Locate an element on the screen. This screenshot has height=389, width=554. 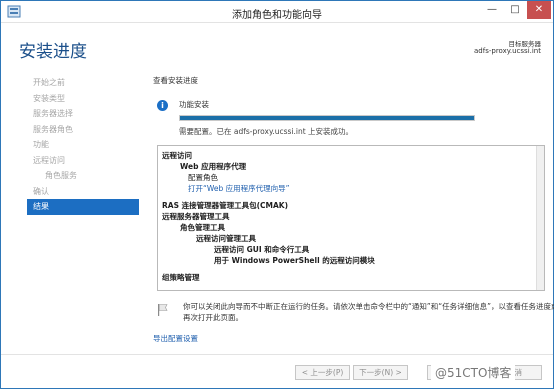
wizard-steps-nav: 开始之前 安装类型 服务器选择 服务器角色 功能 远程访问 角色服务 确认 结果 is located at coordinates (83, 145).